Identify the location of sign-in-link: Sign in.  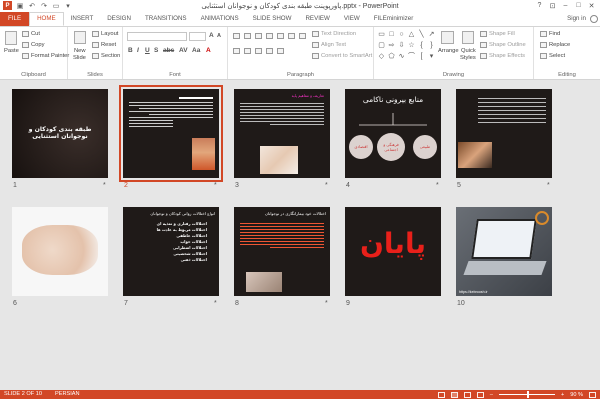
(576, 19).